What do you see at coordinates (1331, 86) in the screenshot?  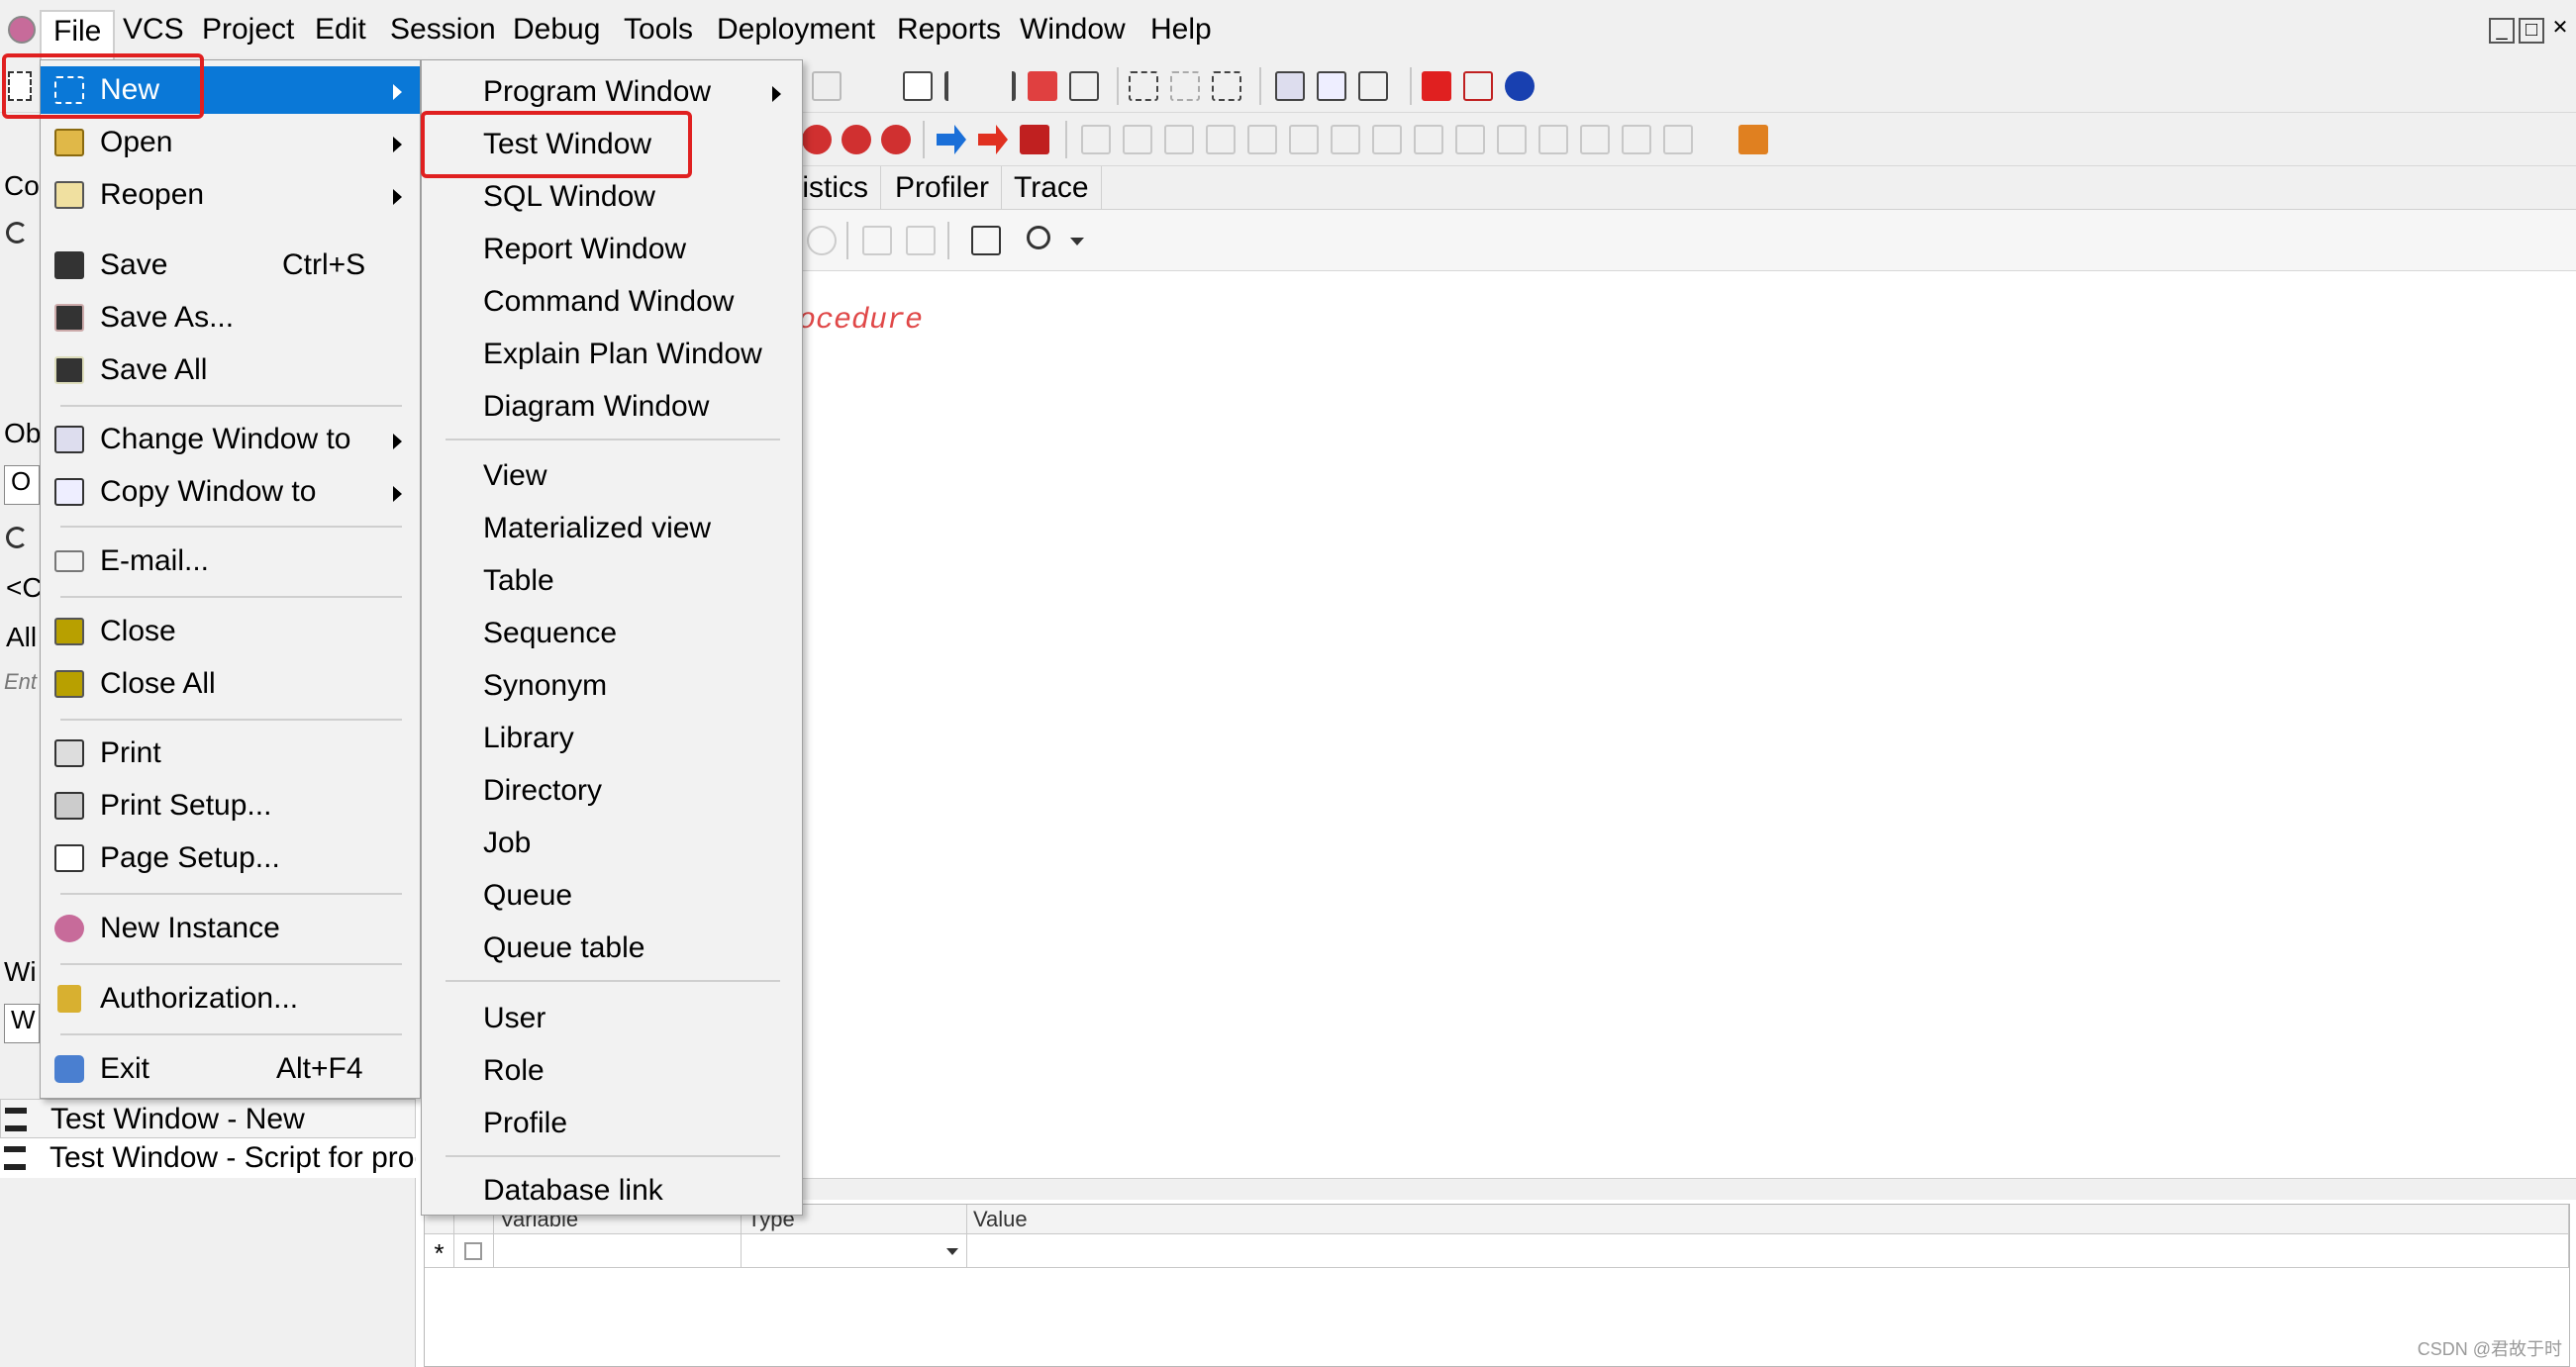 I see `toolbar-grid-icon` at bounding box center [1331, 86].